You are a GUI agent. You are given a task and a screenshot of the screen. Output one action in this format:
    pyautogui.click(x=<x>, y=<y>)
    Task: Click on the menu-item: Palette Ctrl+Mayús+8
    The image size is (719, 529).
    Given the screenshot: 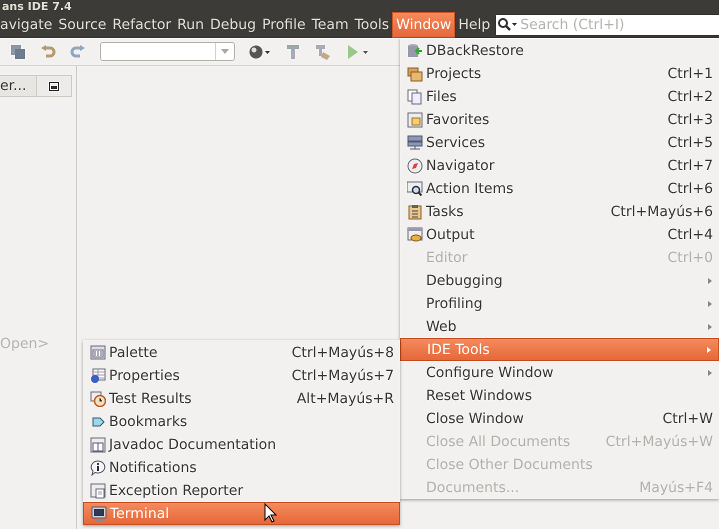 What is the action you would take?
    pyautogui.click(x=241, y=352)
    